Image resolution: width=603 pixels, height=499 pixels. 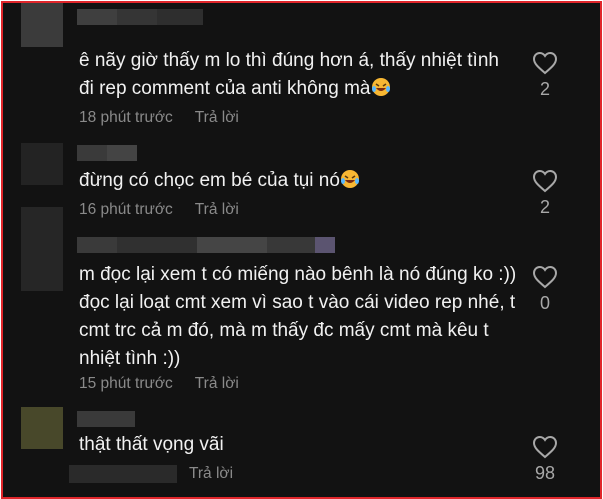 I want to click on like-count: 0, so click(x=544, y=303).